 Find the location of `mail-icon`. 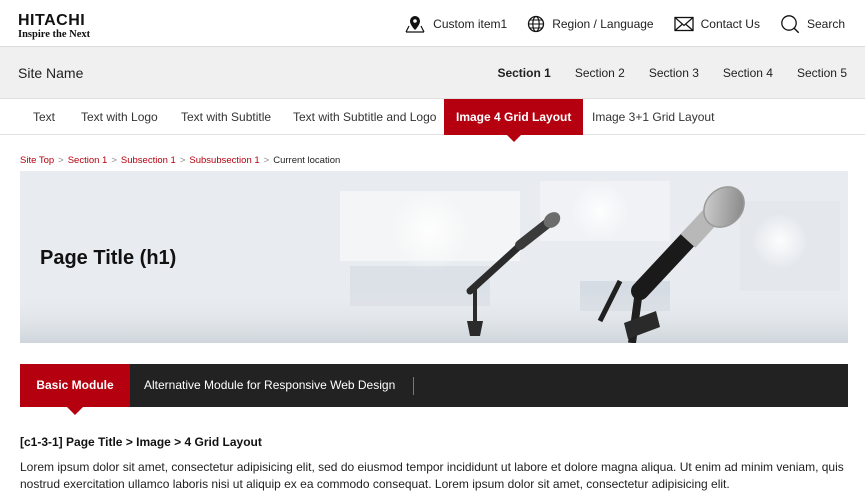

mail-icon is located at coordinates (683, 23).